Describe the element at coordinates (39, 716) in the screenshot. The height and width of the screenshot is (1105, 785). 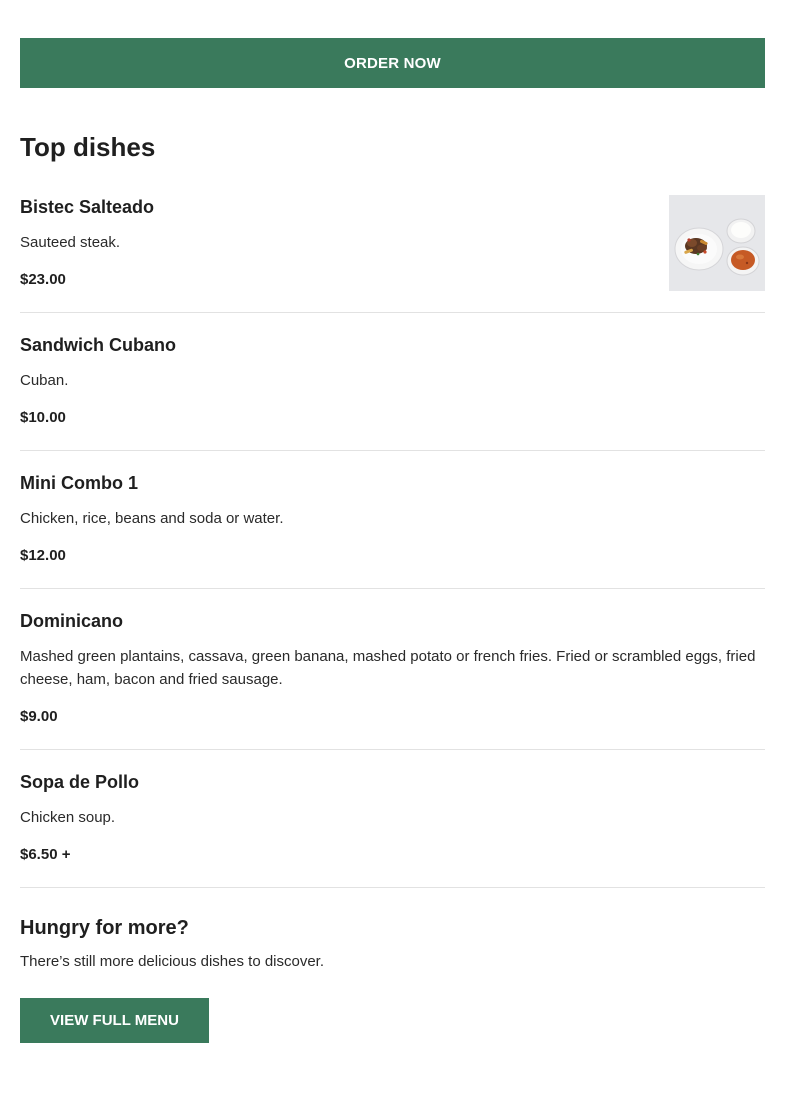
I see `dish-price: $9.00` at that location.